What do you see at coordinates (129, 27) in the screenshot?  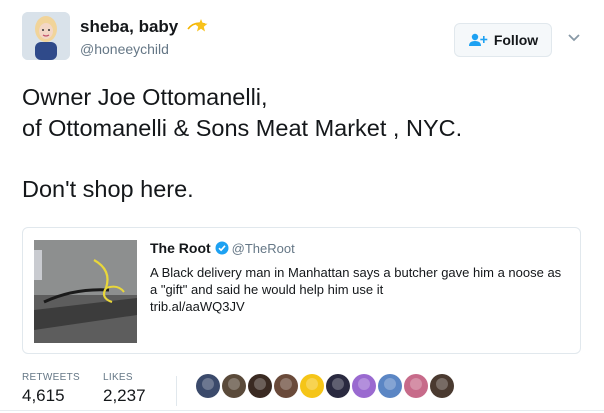 I see `author-display-name: sheba, baby` at bounding box center [129, 27].